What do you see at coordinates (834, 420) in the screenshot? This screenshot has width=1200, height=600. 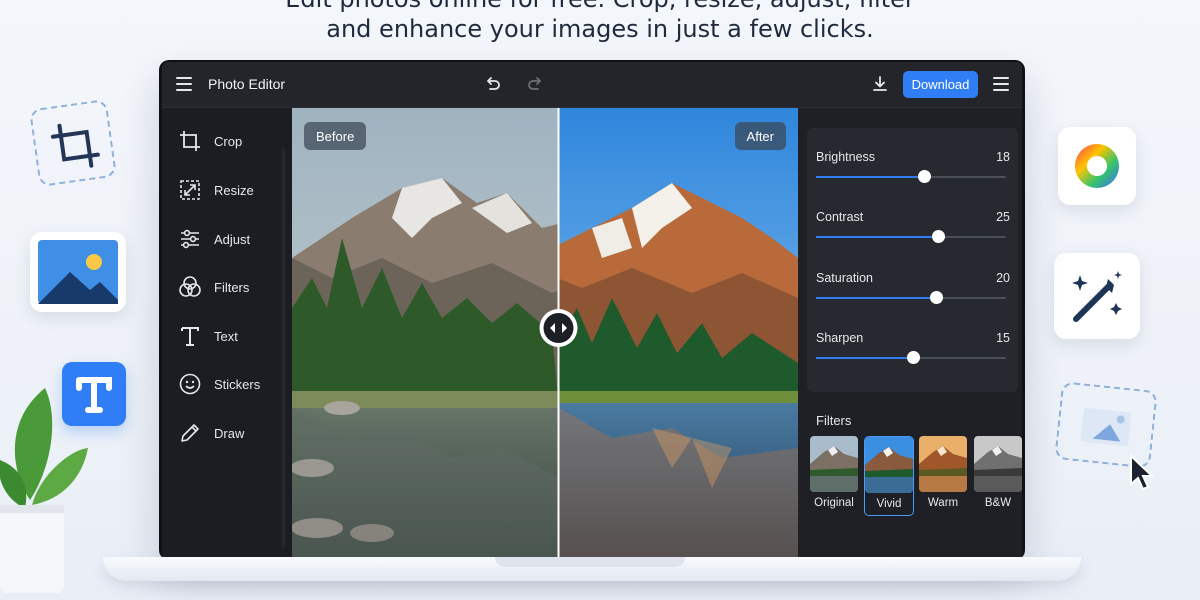 I see `filters-title: Filters` at bounding box center [834, 420].